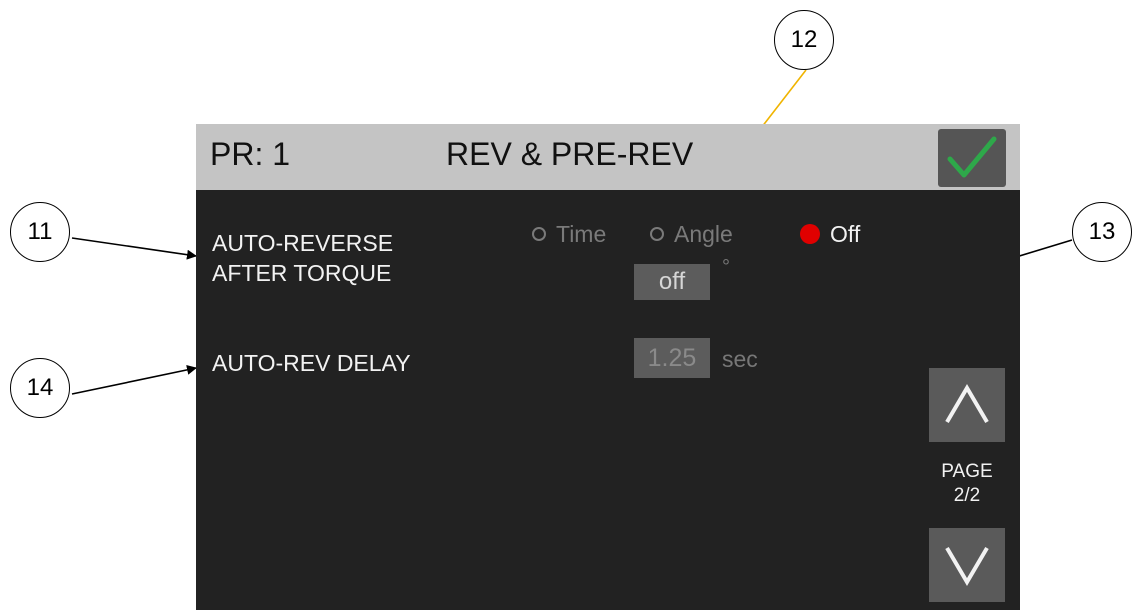 Image resolution: width=1138 pixels, height=610 pixels. What do you see at coordinates (845, 233) in the screenshot?
I see `radio-off-label: Off` at bounding box center [845, 233].